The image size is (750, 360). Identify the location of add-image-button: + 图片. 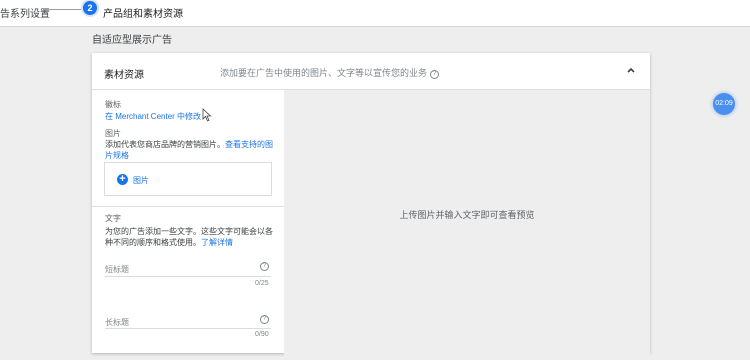
(188, 179).